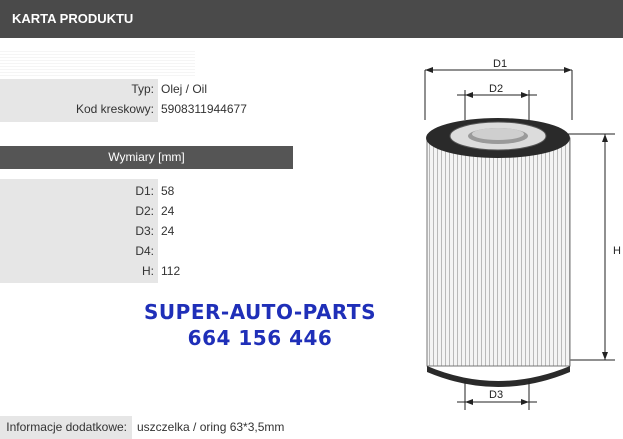 The width and height of the screenshot is (623, 439). I want to click on dimension-row-d4: D4:, so click(150, 251).